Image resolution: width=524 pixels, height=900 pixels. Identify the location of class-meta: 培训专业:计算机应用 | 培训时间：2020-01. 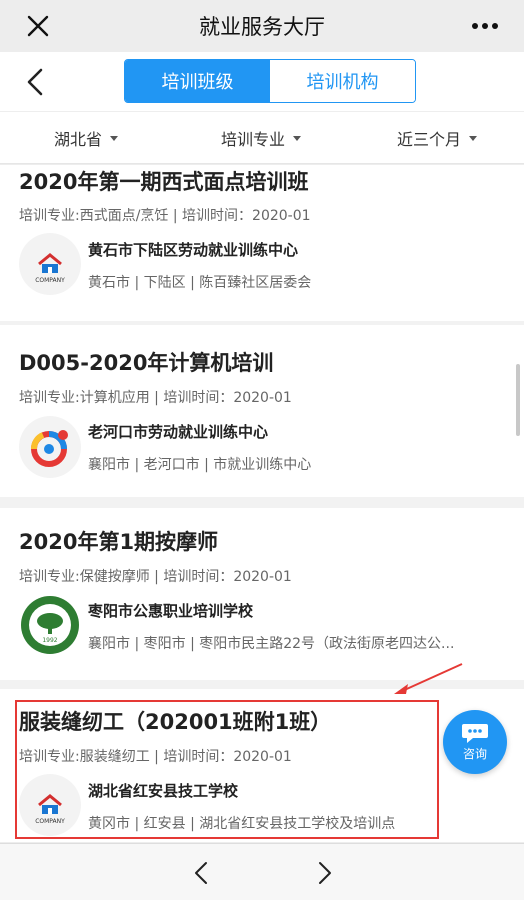
(155, 398).